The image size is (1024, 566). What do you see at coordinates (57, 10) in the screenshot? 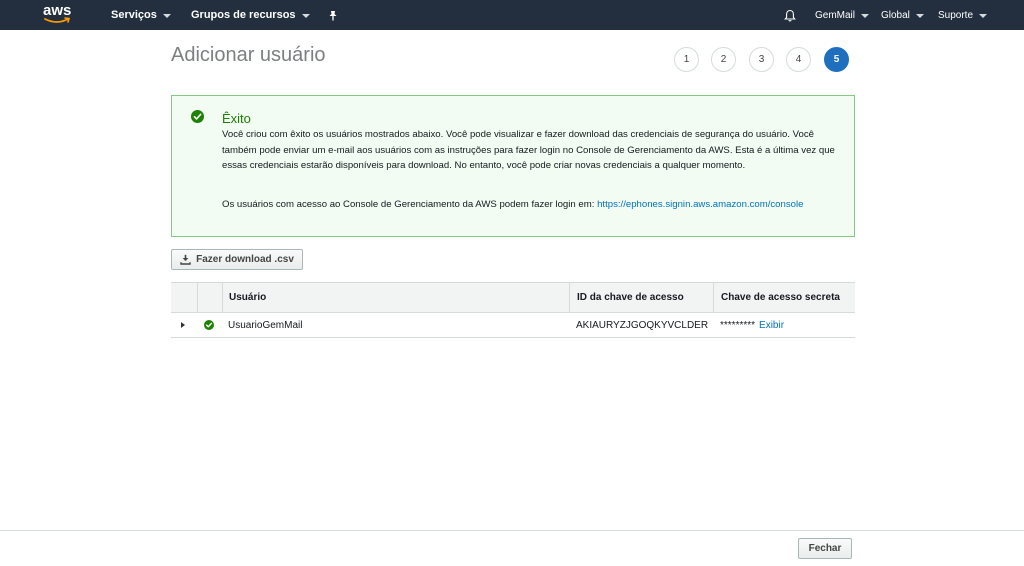
I see `aws-logo-text: aws` at bounding box center [57, 10].